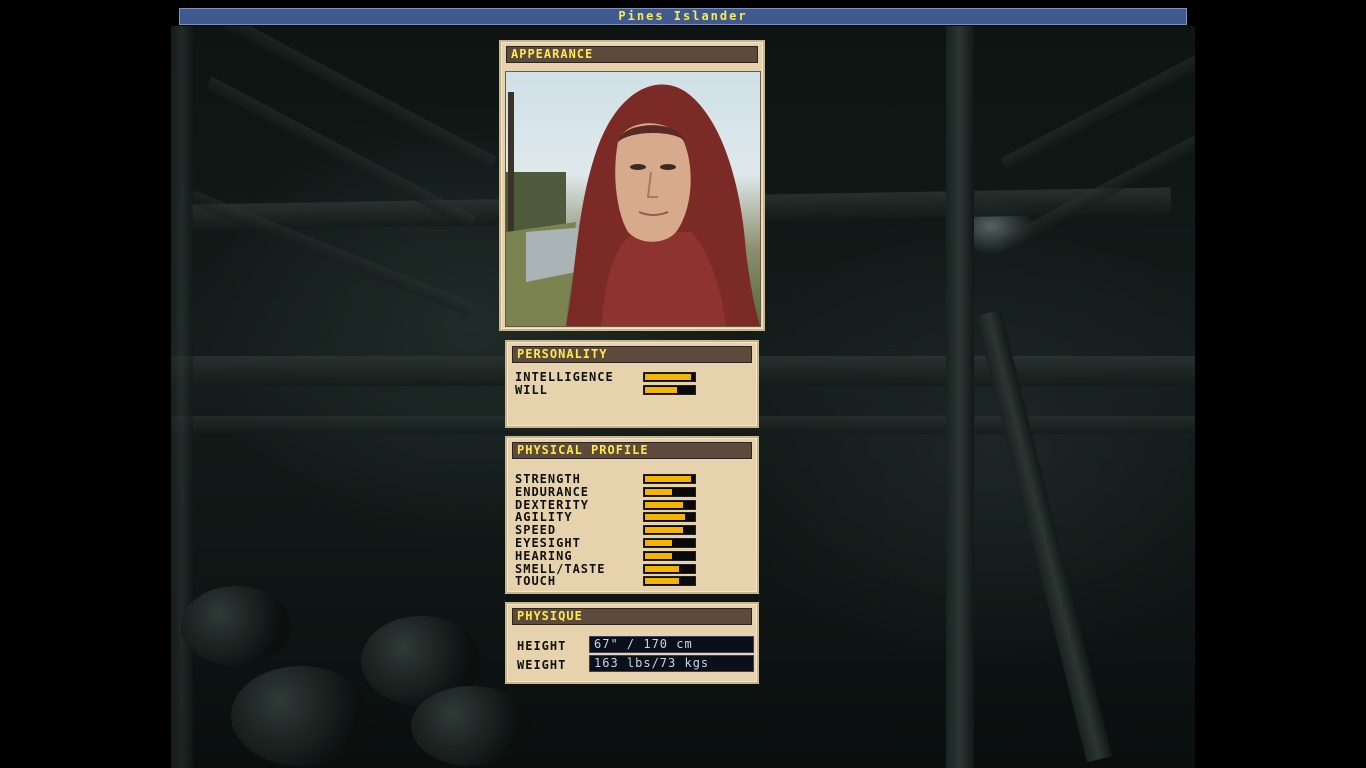 Image resolution: width=1366 pixels, height=768 pixels. I want to click on stat-label: HEARING, so click(544, 555).